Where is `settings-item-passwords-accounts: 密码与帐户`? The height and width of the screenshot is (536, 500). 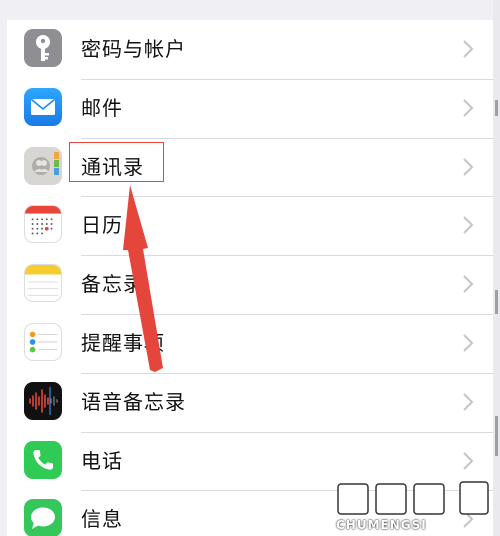 settings-item-passwords-accounts: 密码与帐户 is located at coordinates (250, 49).